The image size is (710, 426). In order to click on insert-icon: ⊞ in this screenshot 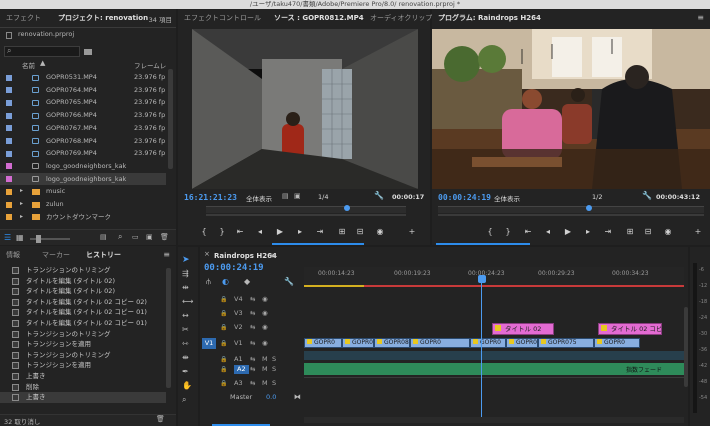, I will do `click(342, 232)`.